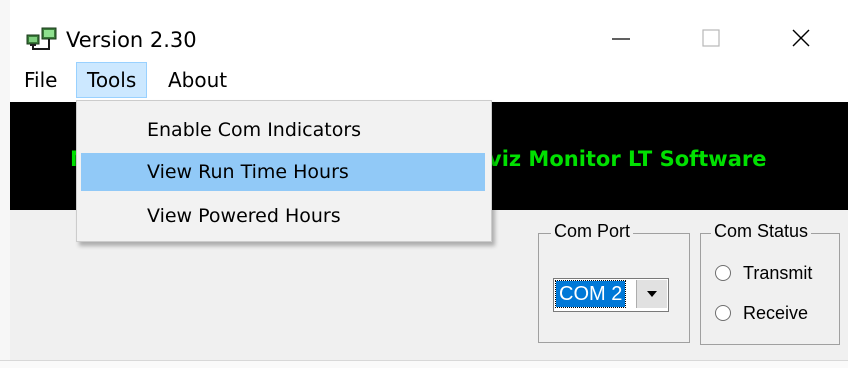  I want to click on maximize-icon, so click(711, 38).